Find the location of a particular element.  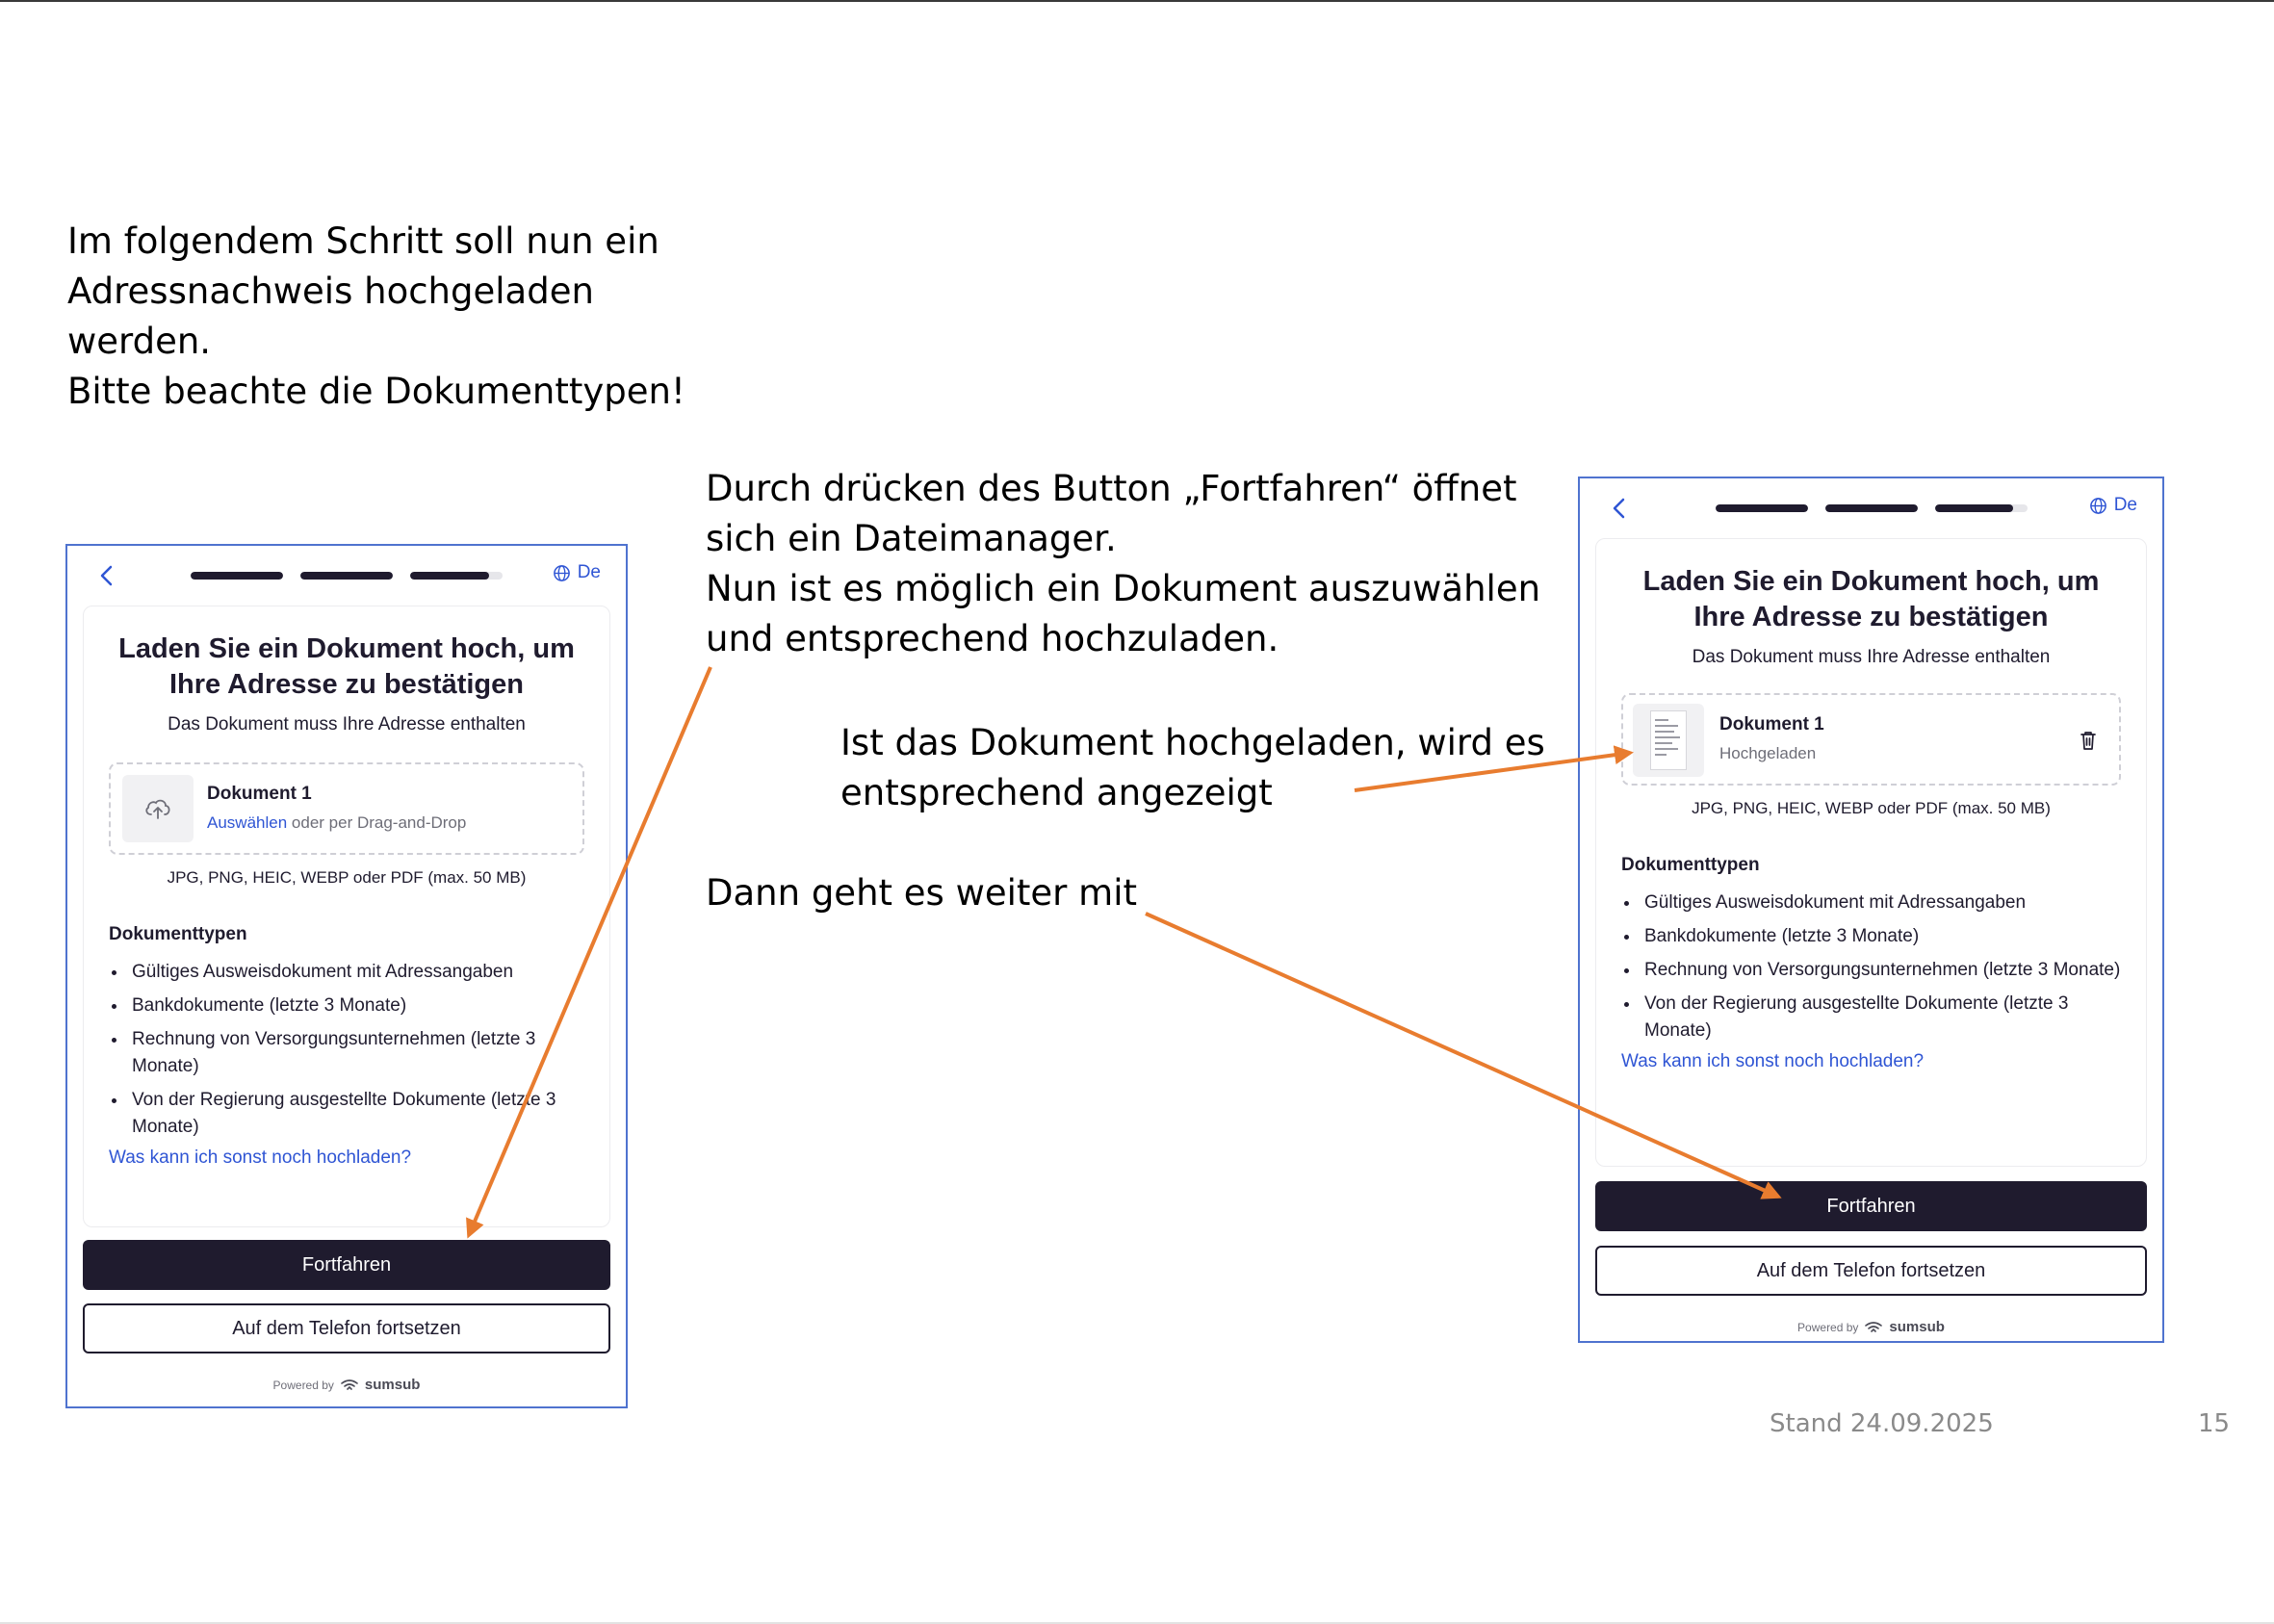

slide-date: Stand 24.09.2025 is located at coordinates (1882, 1423).